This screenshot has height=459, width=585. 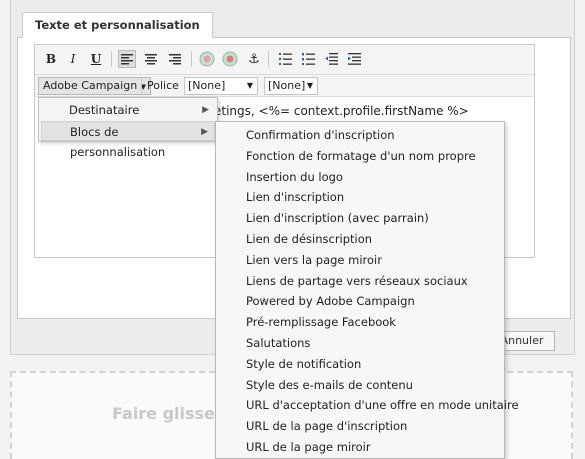 I want to click on editor-content-text: etings, <%= context.profile.firstName %>, so click(x=341, y=111).